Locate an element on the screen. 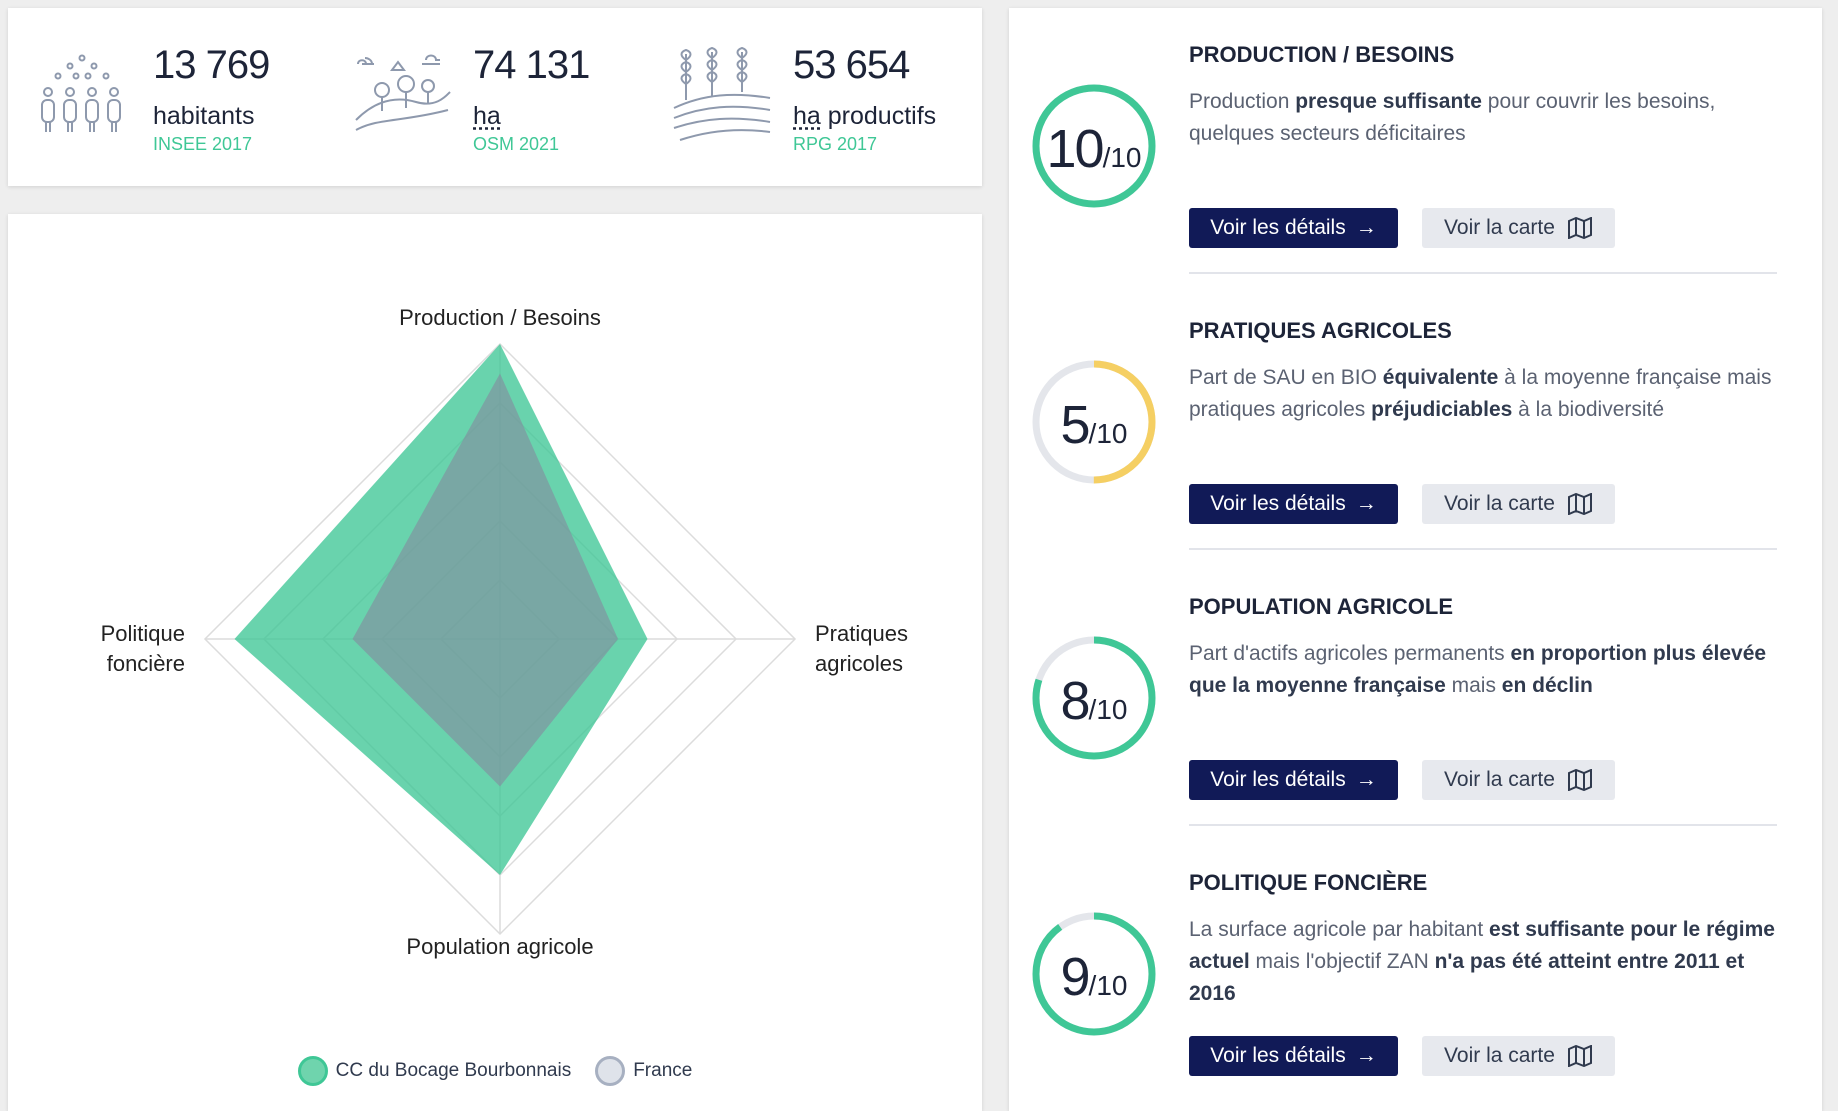 The image size is (1838, 1111). productive-area-source: RPG 2017 is located at coordinates (835, 144).